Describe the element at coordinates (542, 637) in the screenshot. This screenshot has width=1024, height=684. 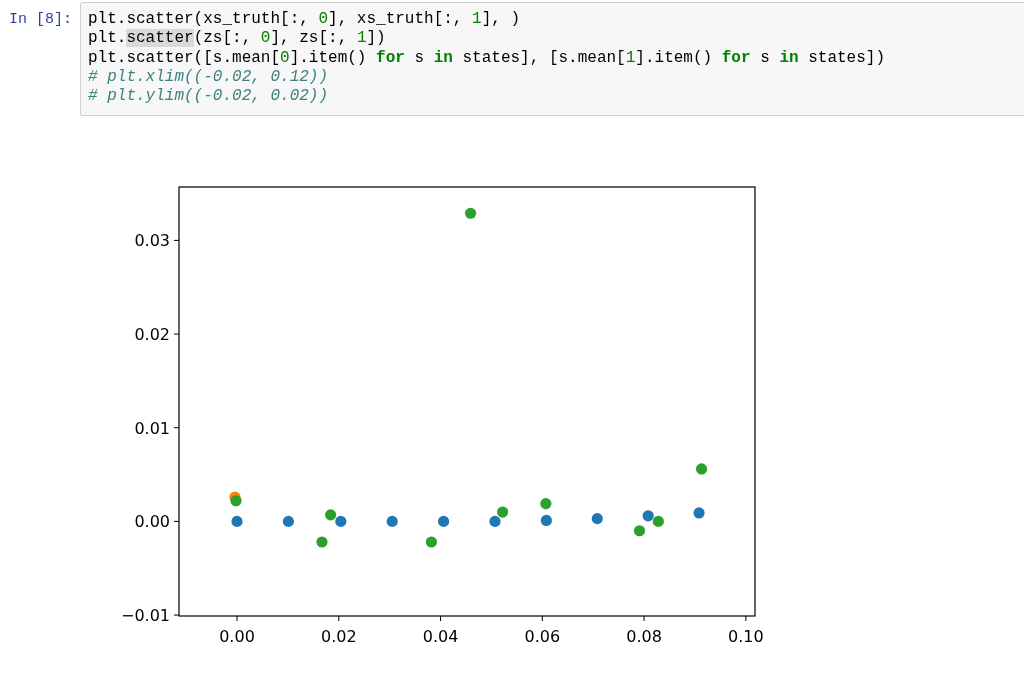
I see `tick-label: 0.06` at that location.